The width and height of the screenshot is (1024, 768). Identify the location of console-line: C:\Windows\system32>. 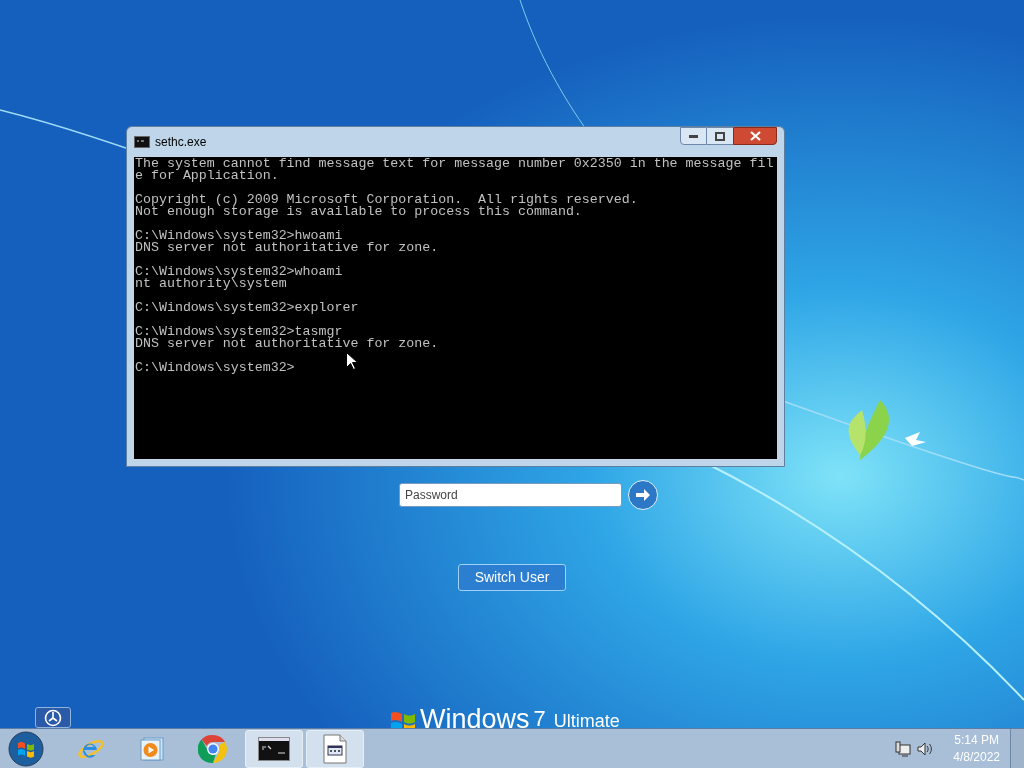
(215, 368).